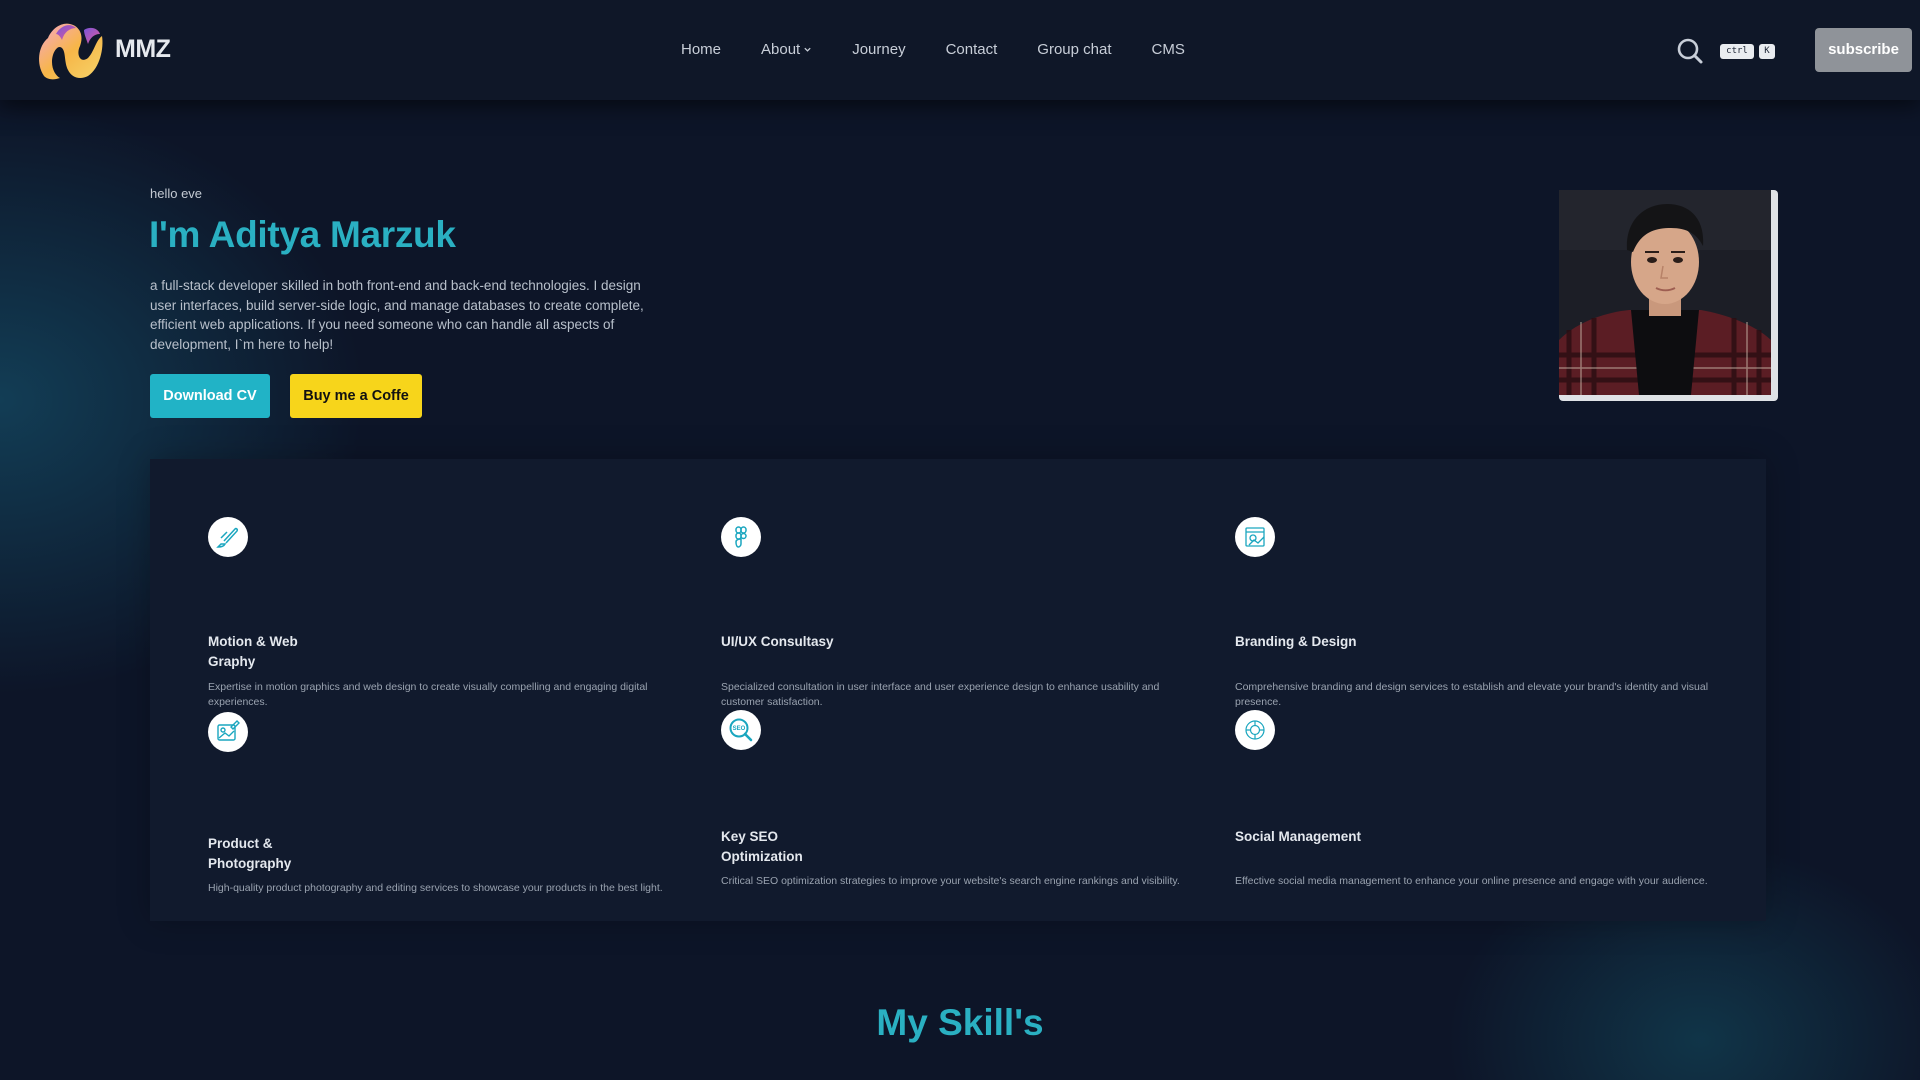 This screenshot has width=1920, height=1080. Describe the element at coordinates (762, 846) in the screenshot. I see `service-title: Key SEO Optimization` at that location.